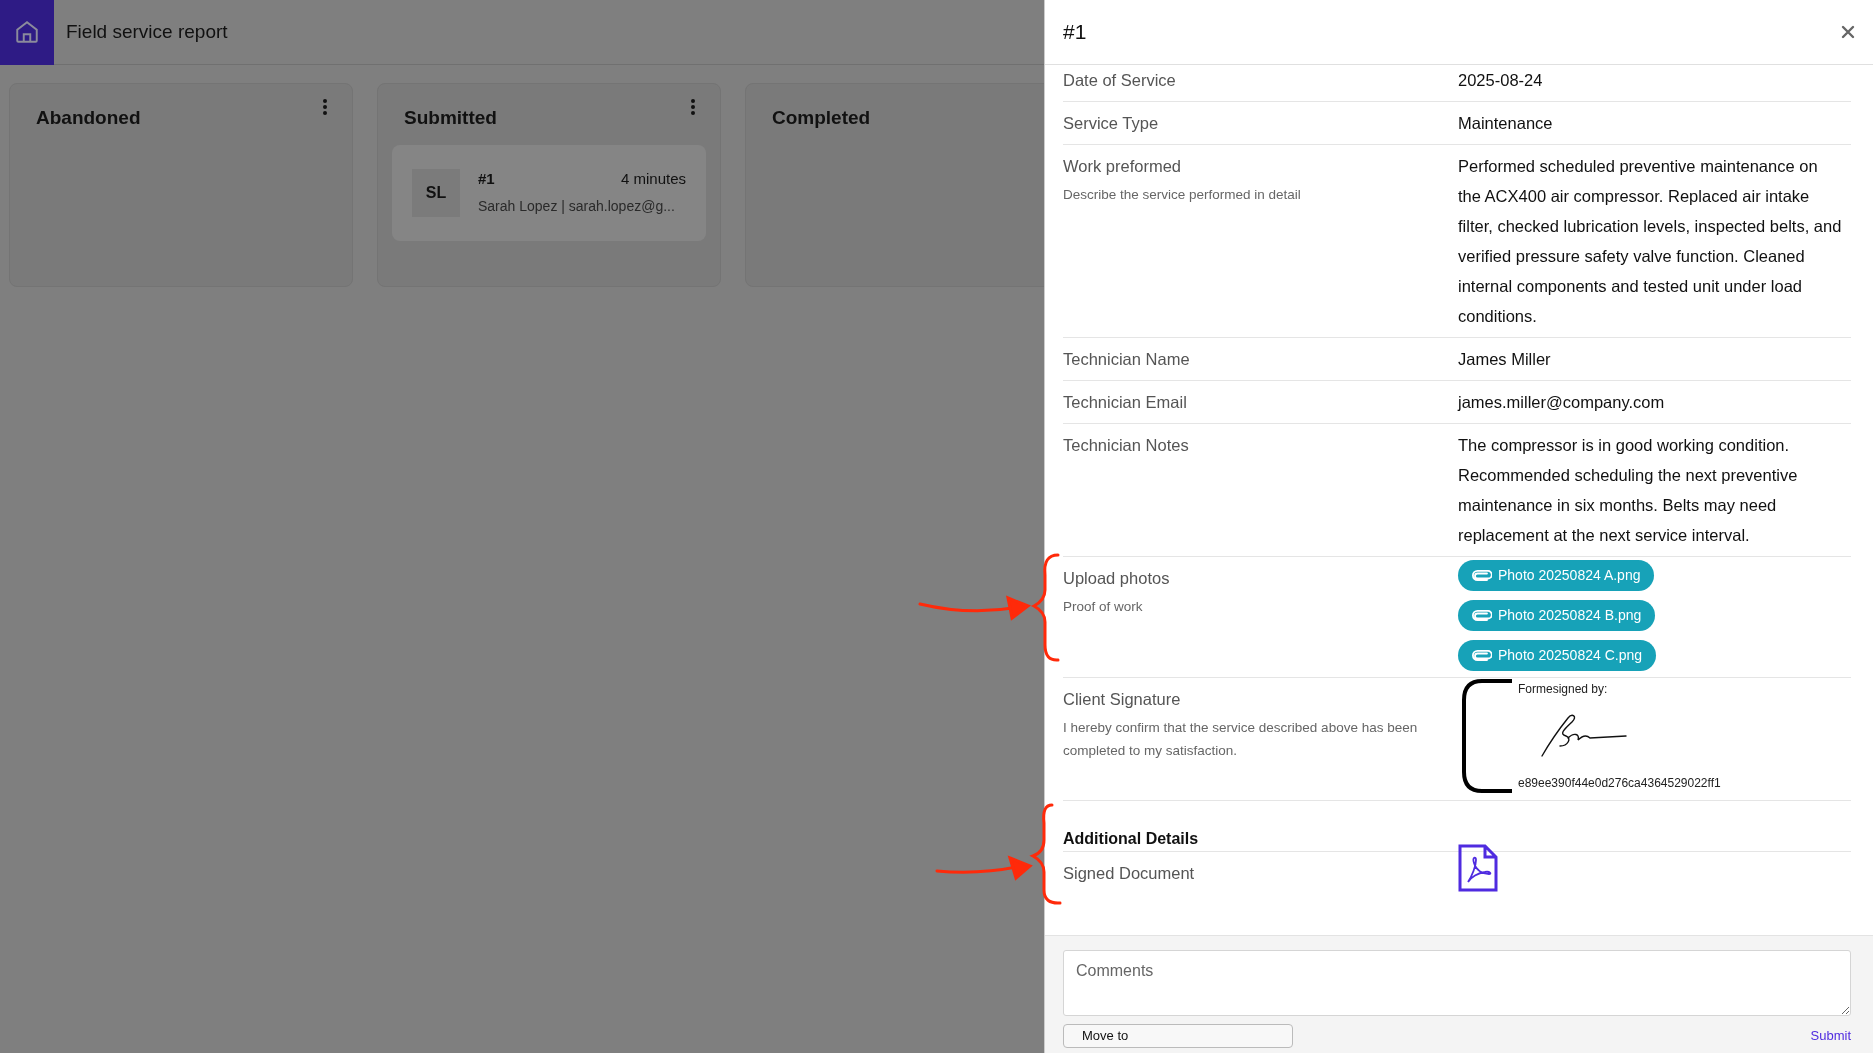  What do you see at coordinates (1557, 655) in the screenshot?
I see `file-chip: Photo 20250824 C.png` at bounding box center [1557, 655].